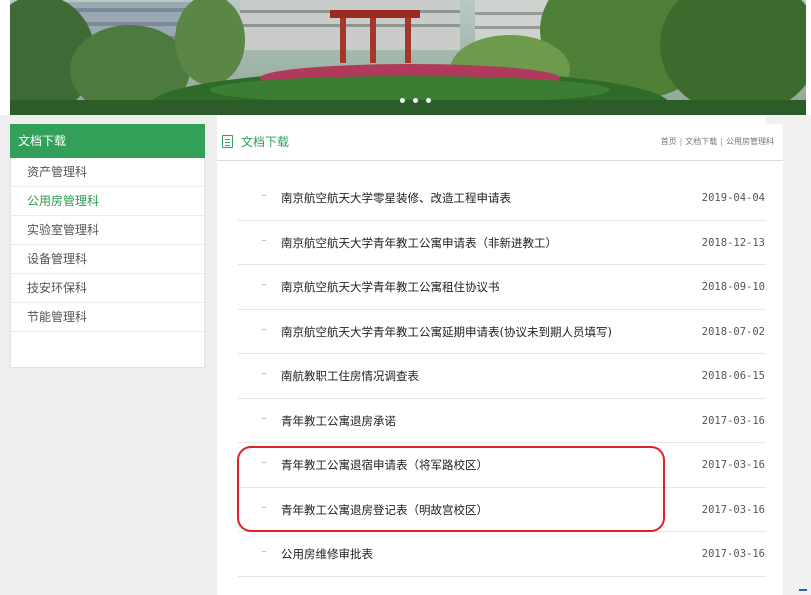 This screenshot has width=811, height=595. What do you see at coordinates (669, 141) in the screenshot?
I see `breadcrumb-home: 首页` at bounding box center [669, 141].